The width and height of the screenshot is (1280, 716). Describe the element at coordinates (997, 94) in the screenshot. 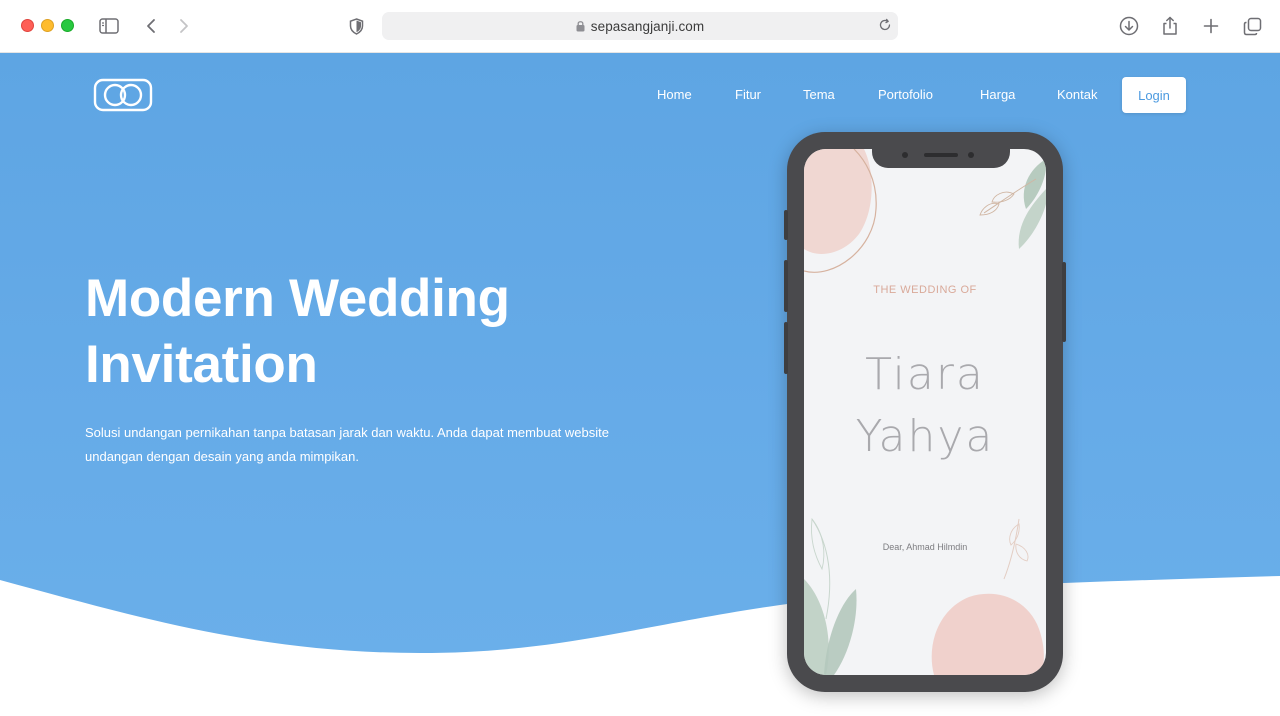

I see `nav-harga-link: Harga` at that location.